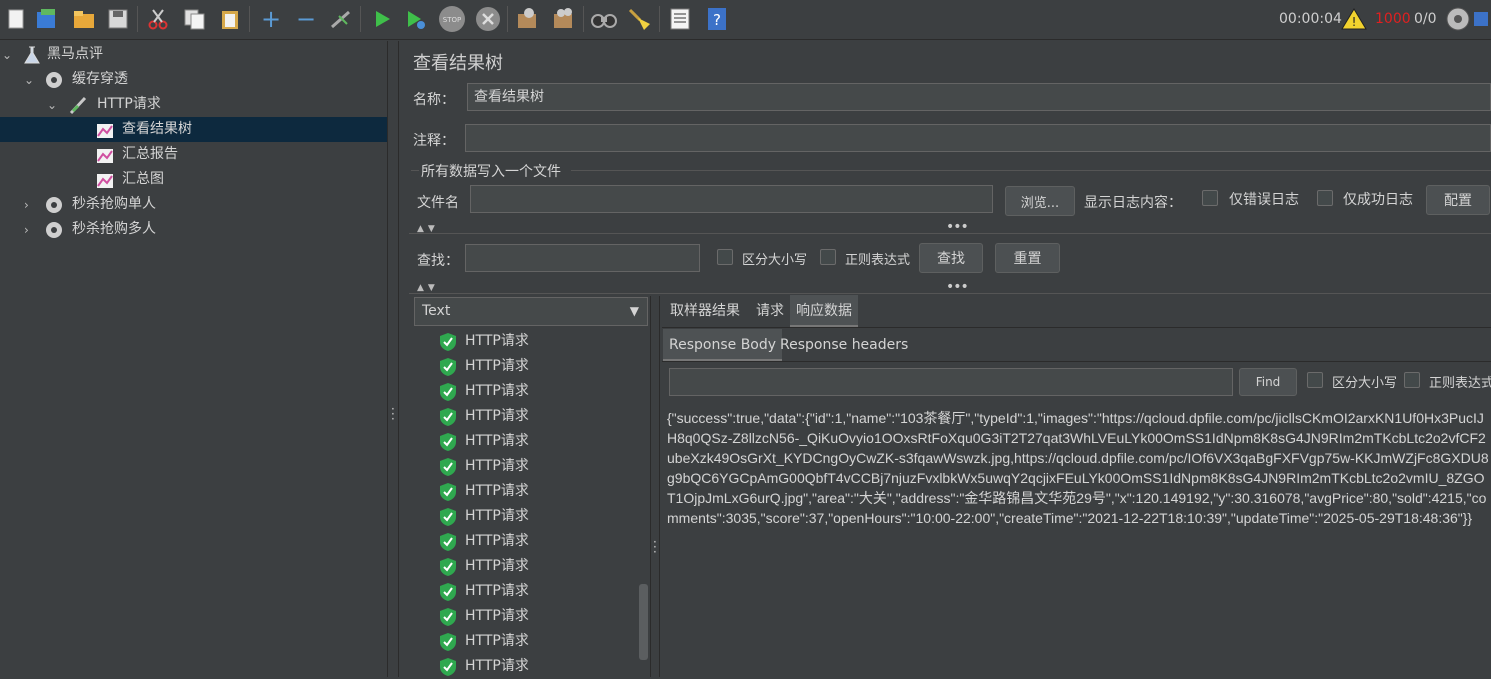 This screenshot has width=1491, height=679. I want to click on shutdown-icon, so click(488, 19).